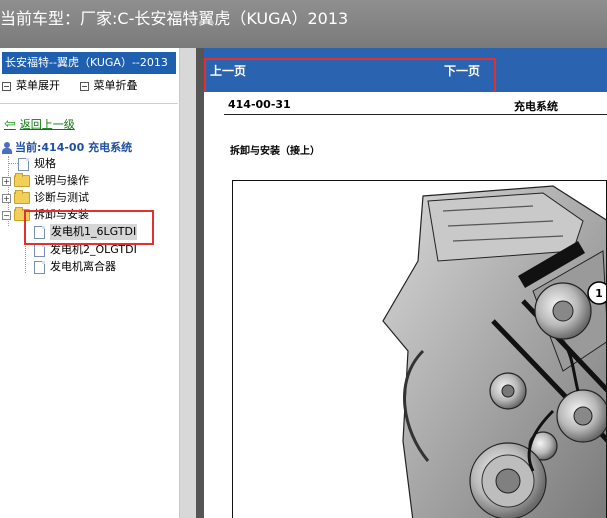  What do you see at coordinates (599, 293) in the screenshot?
I see `callout-number: 1` at bounding box center [599, 293].